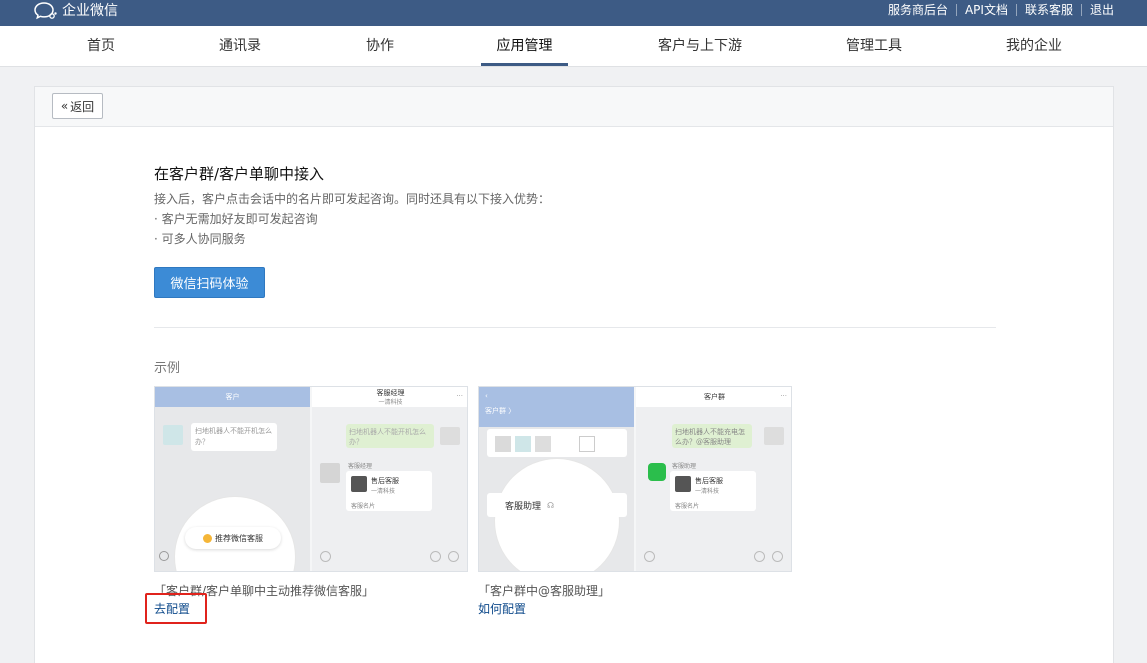 Image resolution: width=1147 pixels, height=663 pixels. What do you see at coordinates (390, 402) in the screenshot?
I see `phone-header-subtitle: 一清科技` at bounding box center [390, 402].